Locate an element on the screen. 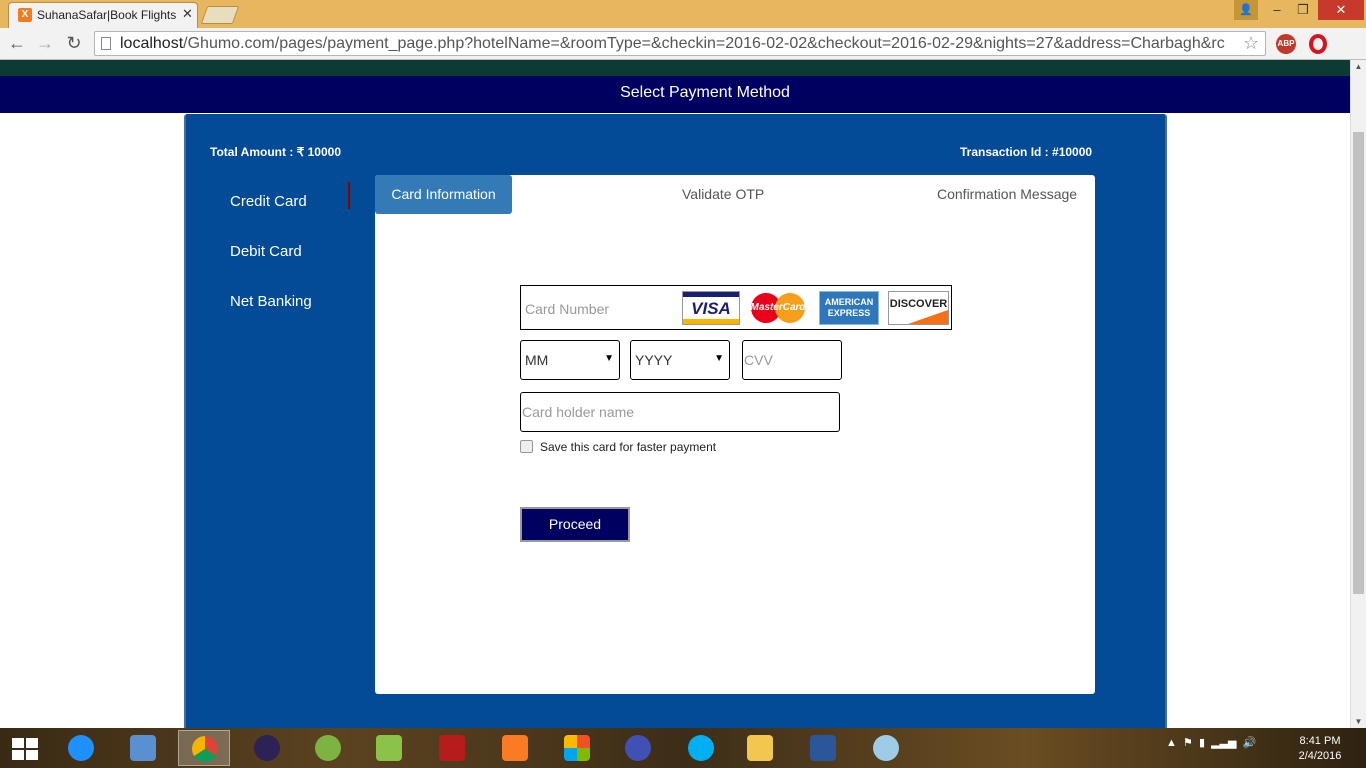 The width and height of the screenshot is (1366, 768). proceed-button: Proceed is located at coordinates (575, 524).